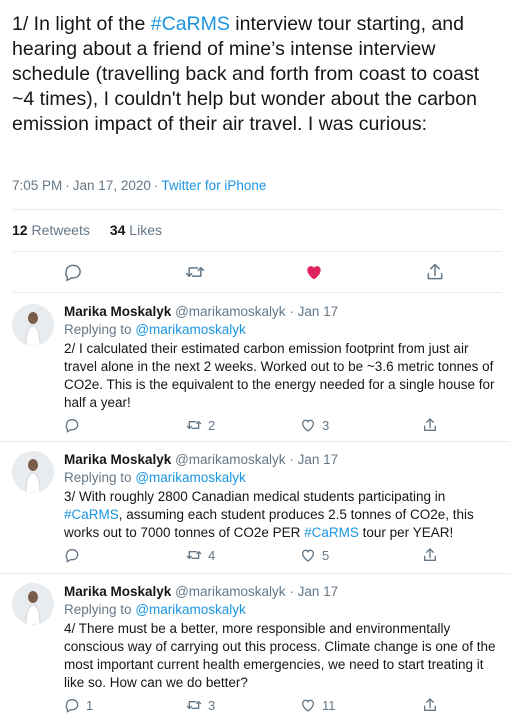 This screenshot has width=510, height=728. Describe the element at coordinates (326, 425) in the screenshot. I see `like-count: 3` at that location.